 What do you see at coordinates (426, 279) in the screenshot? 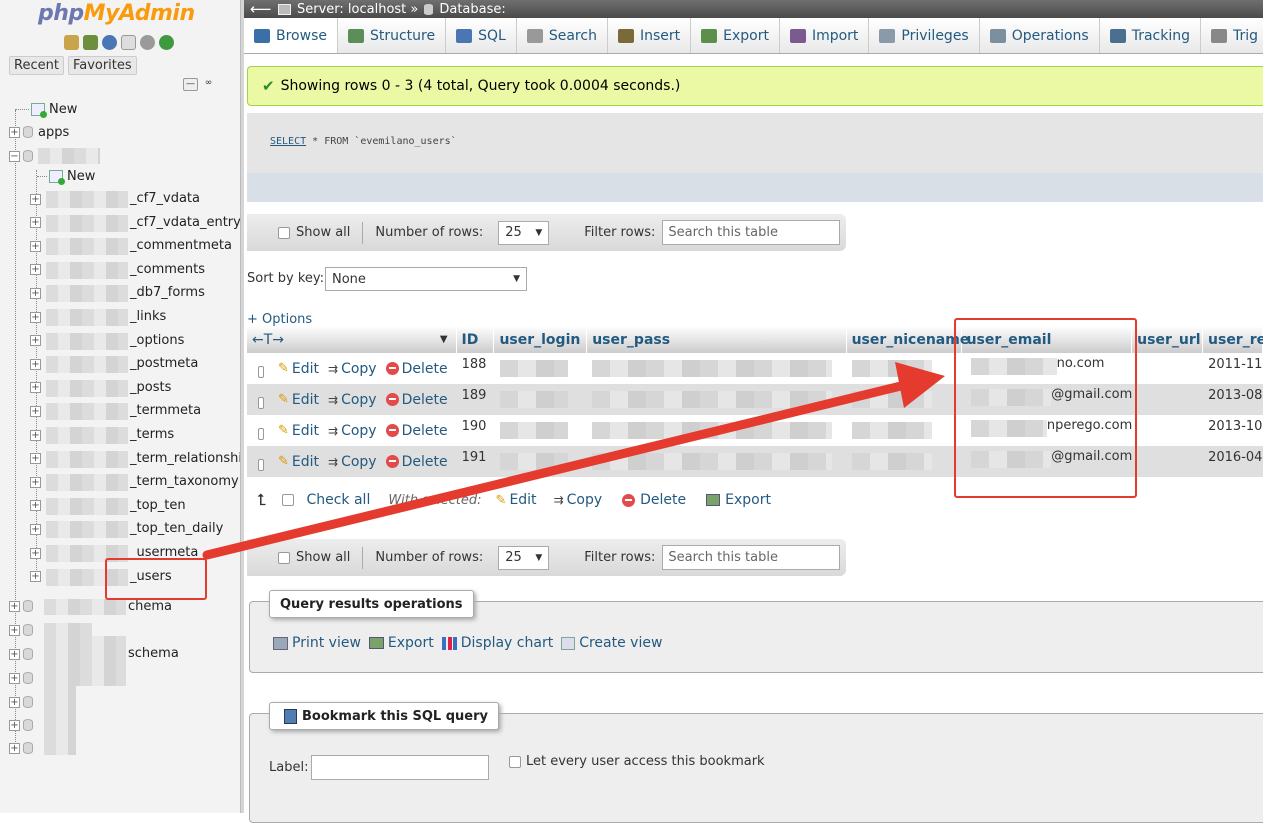
I see `sort-by-key-select: None ▼` at bounding box center [426, 279].